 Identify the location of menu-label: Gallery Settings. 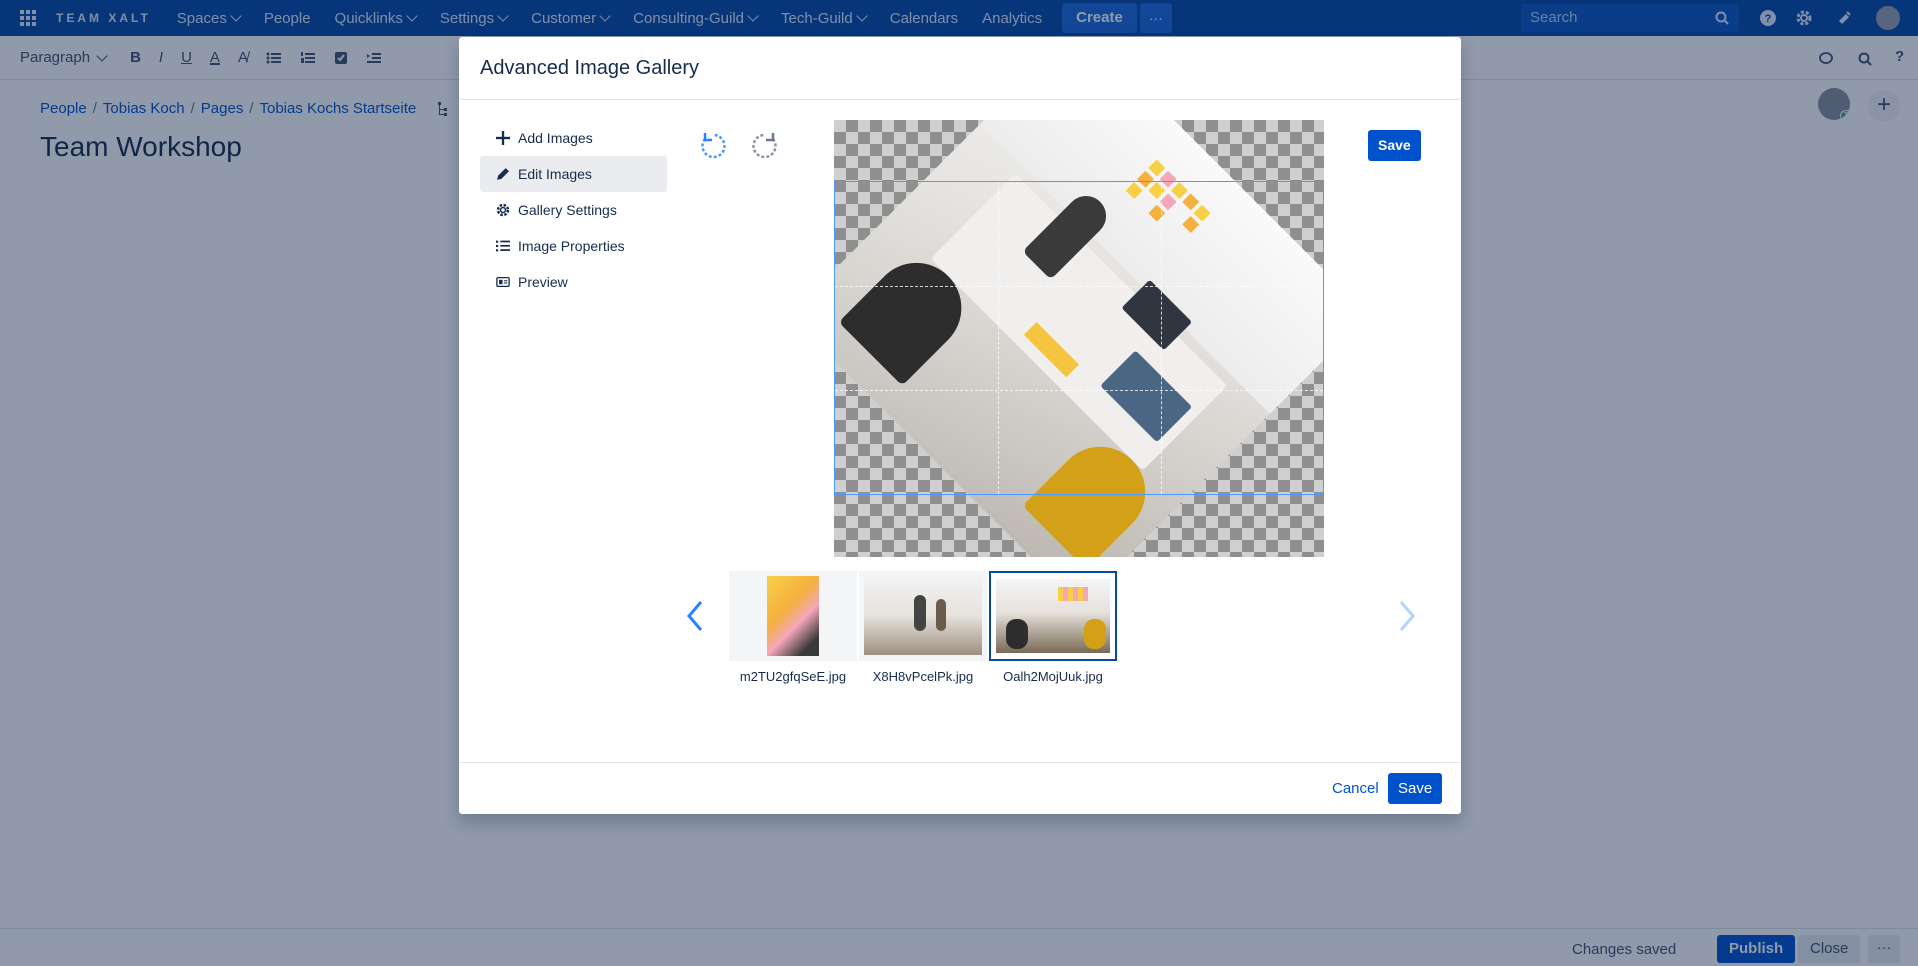
(567, 210).